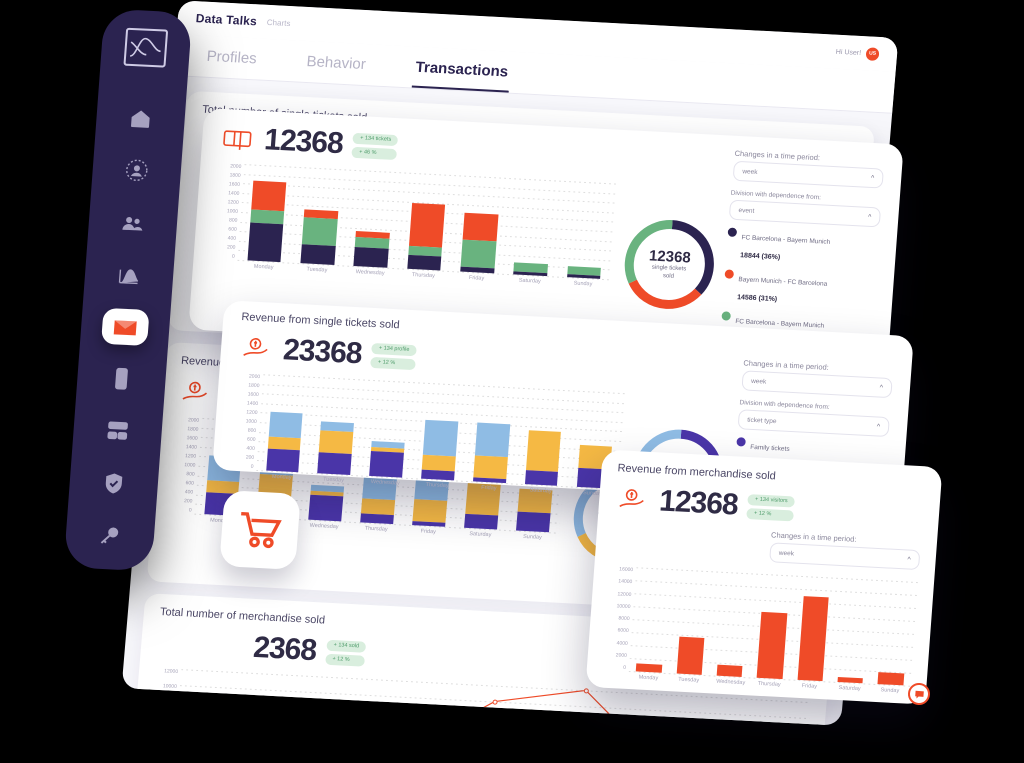 The image size is (1024, 763). I want to click on sidebar-item-data-sources, so click(117, 431).